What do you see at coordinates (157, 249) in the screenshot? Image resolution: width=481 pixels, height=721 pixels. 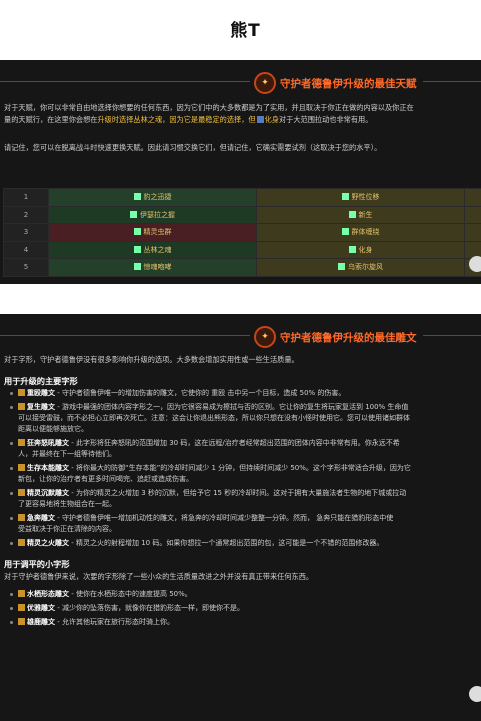 I see `talent-name: 丛林之魂` at bounding box center [157, 249].